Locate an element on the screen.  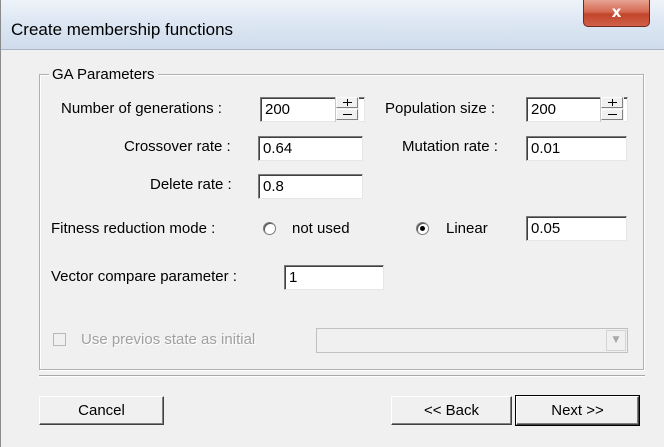
use-previous-state-label: Use previos state as initial is located at coordinates (168, 339).